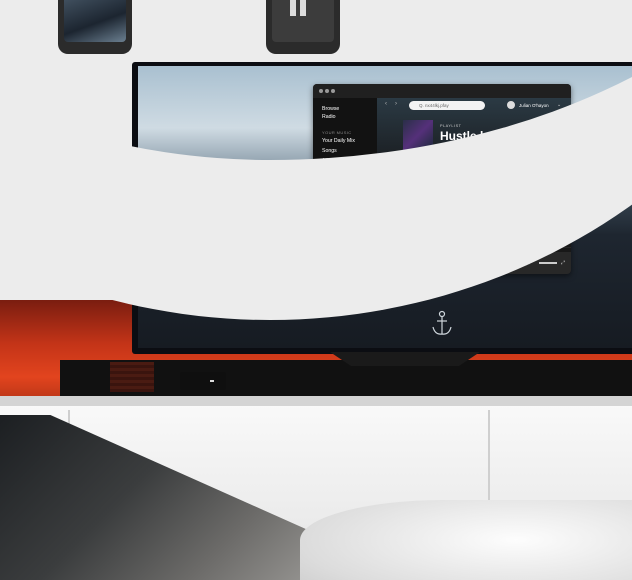 This screenshot has width=632, height=580. Describe the element at coordinates (442, 322) in the screenshot. I see `anchor-icon` at that location.